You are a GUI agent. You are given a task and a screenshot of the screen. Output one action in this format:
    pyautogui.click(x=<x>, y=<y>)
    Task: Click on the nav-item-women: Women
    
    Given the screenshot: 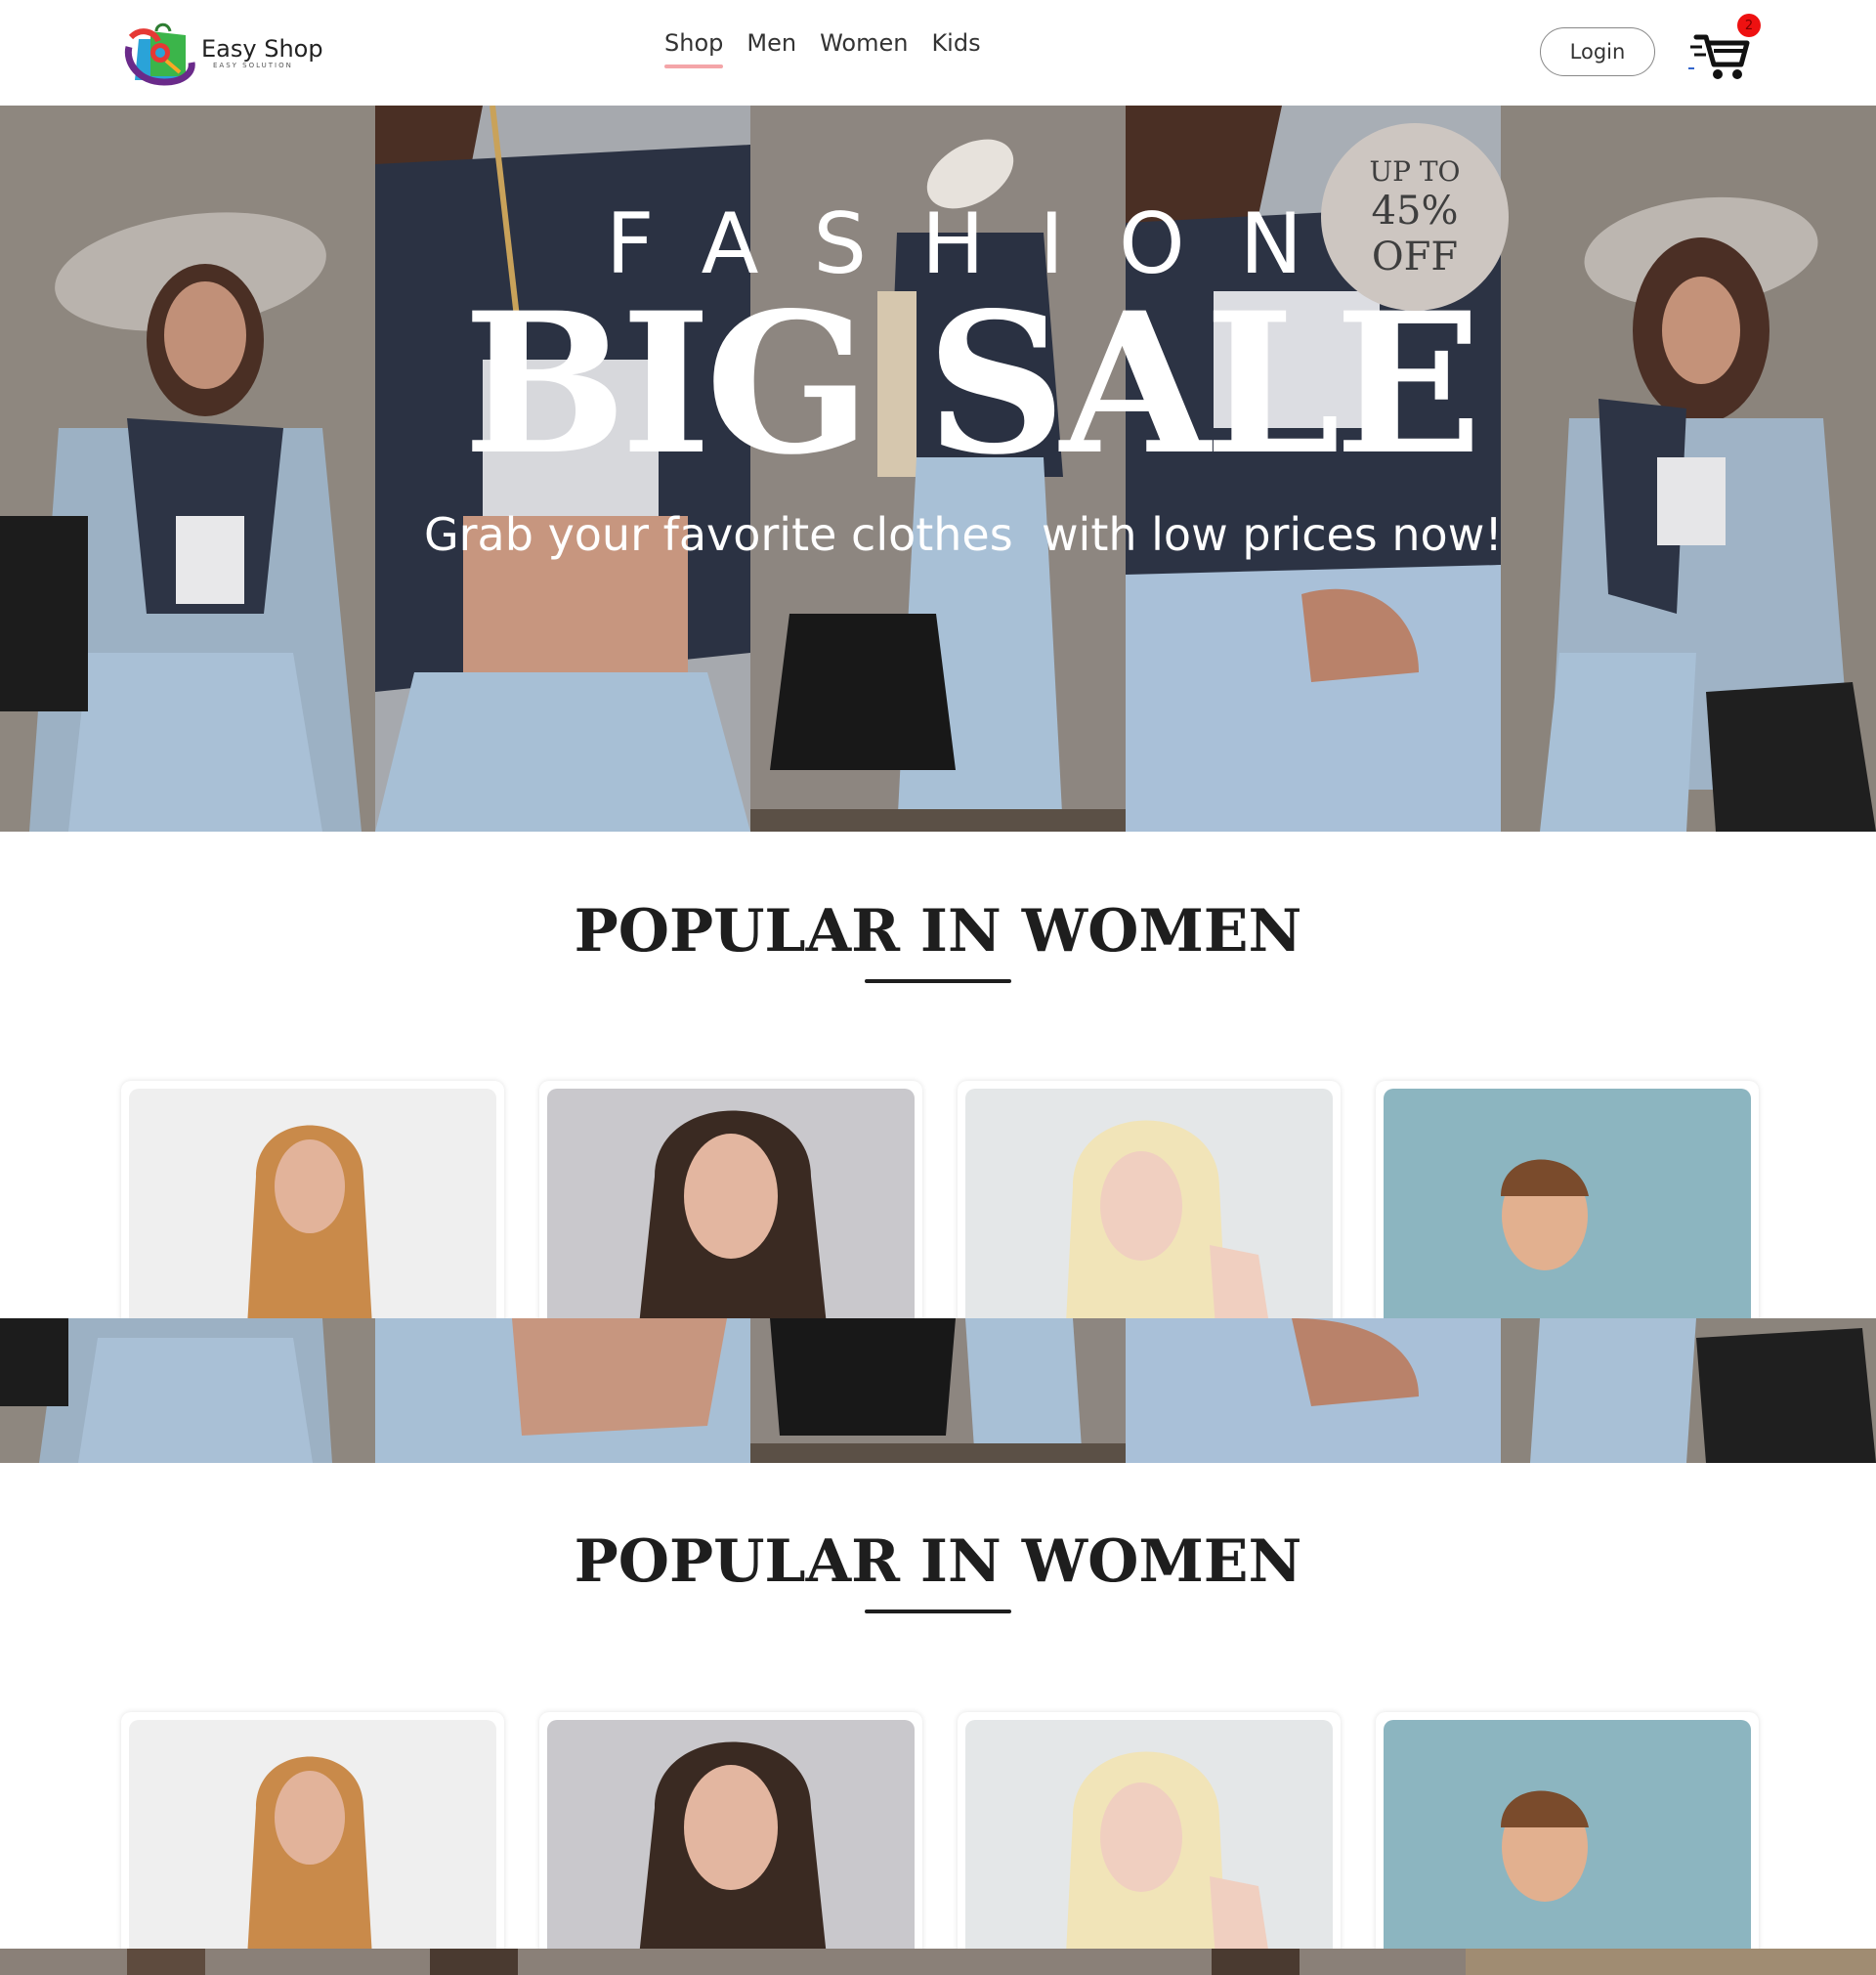 What is the action you would take?
    pyautogui.click(x=864, y=43)
    